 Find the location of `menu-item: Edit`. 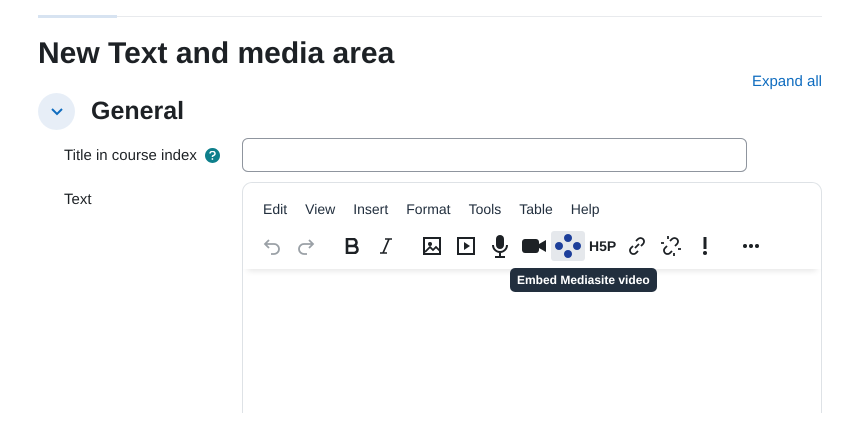

menu-item: Edit is located at coordinates (275, 209).